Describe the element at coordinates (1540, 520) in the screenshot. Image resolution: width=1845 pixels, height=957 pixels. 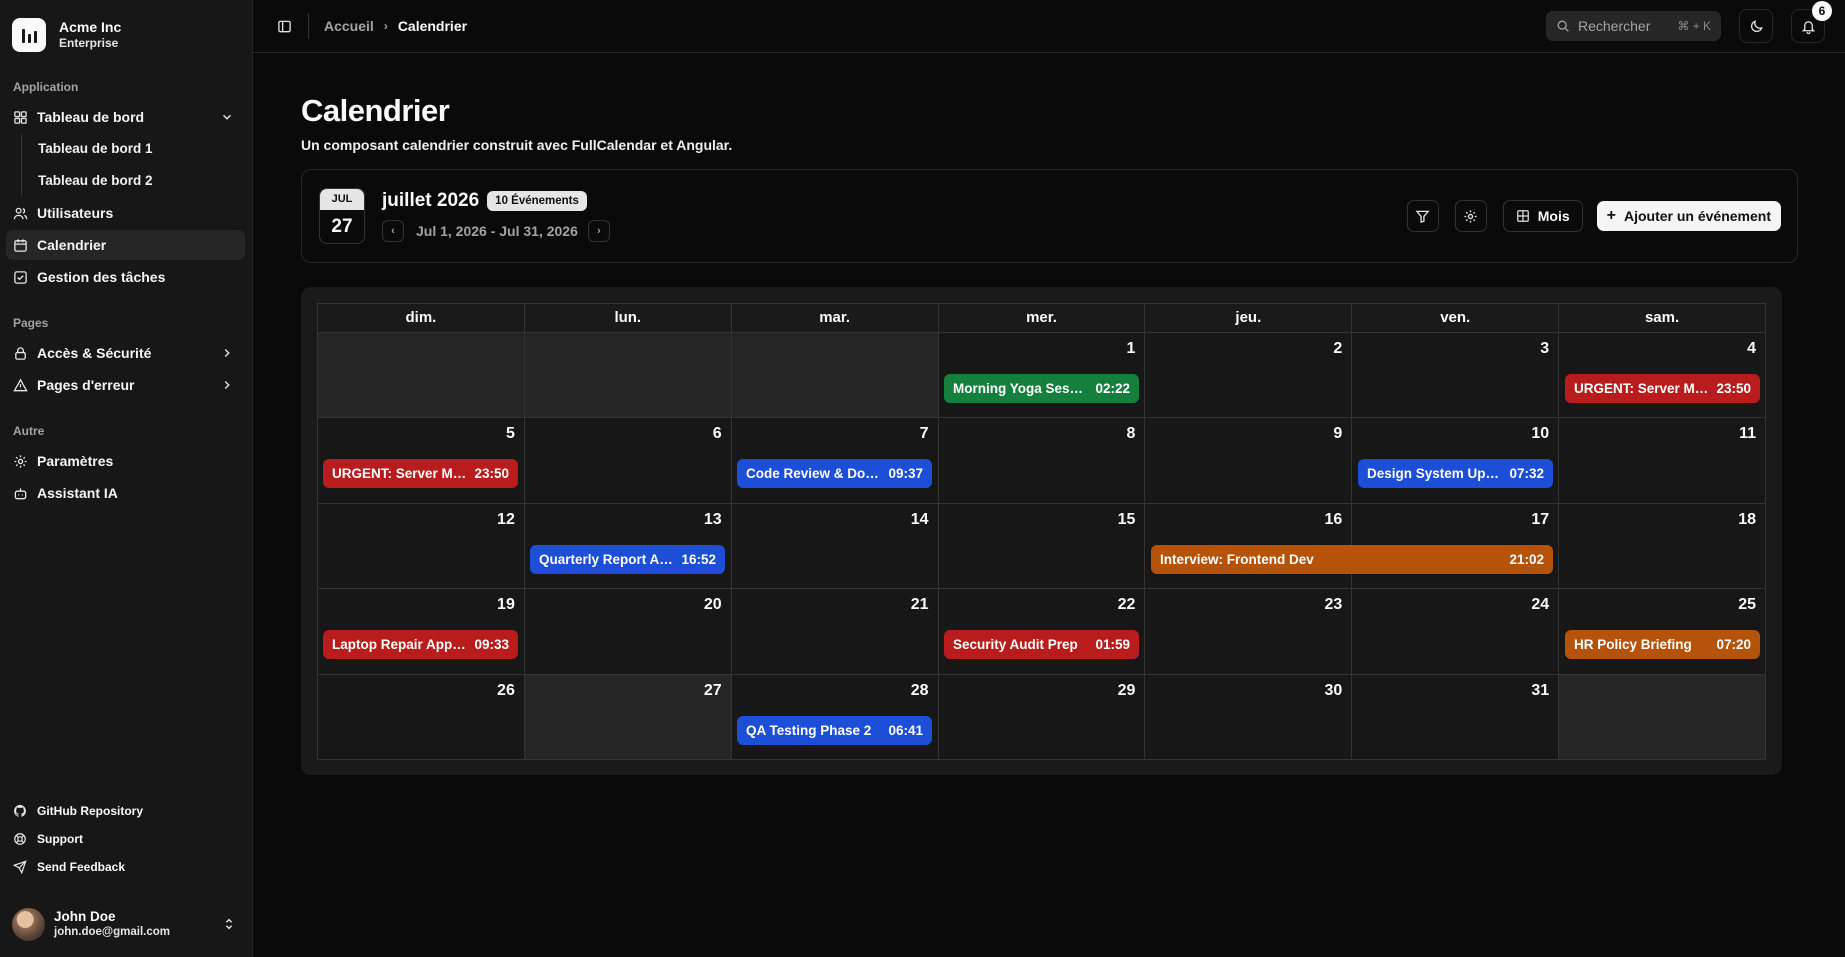
I see `day-number: 17` at that location.